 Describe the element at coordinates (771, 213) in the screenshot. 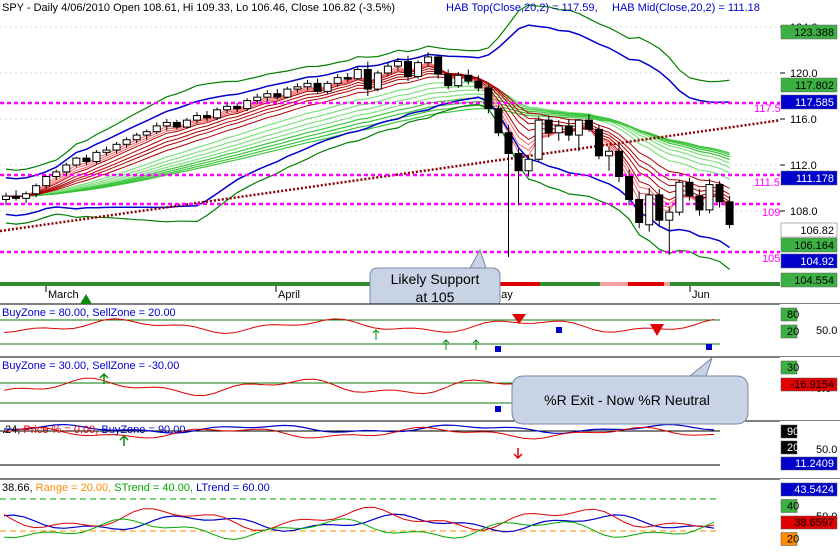

I see `level-label-109: 109` at that location.